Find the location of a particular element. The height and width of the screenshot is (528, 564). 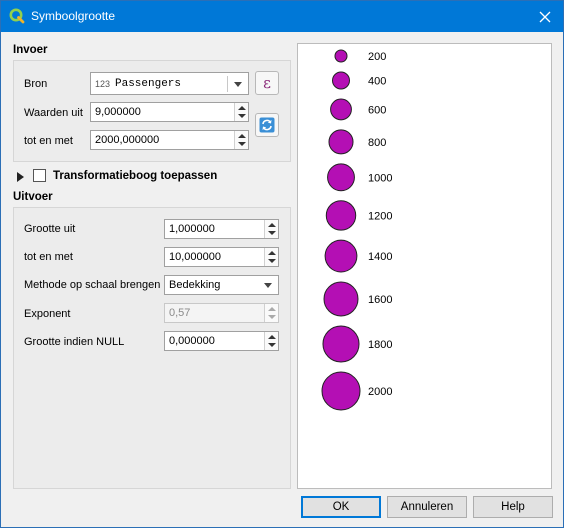

waarden-uit-input: 9,000000 is located at coordinates (169, 112).